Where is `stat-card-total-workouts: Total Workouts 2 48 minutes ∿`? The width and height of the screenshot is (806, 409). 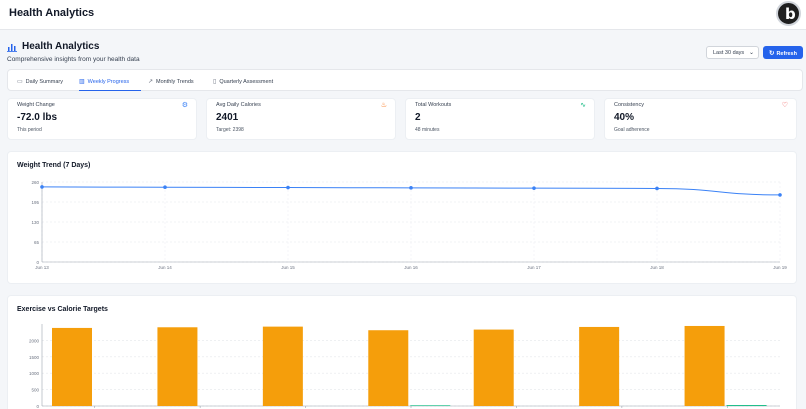
stat-card-total-workouts: Total Workouts 2 48 minutes ∿ is located at coordinates (500, 119).